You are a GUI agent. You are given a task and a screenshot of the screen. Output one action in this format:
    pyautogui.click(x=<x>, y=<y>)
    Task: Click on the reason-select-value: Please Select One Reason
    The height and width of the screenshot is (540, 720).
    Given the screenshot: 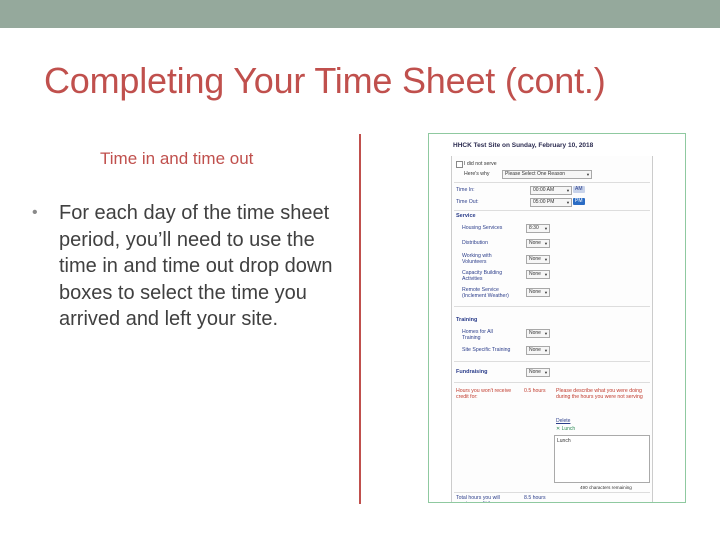 What is the action you would take?
    pyautogui.click(x=535, y=174)
    